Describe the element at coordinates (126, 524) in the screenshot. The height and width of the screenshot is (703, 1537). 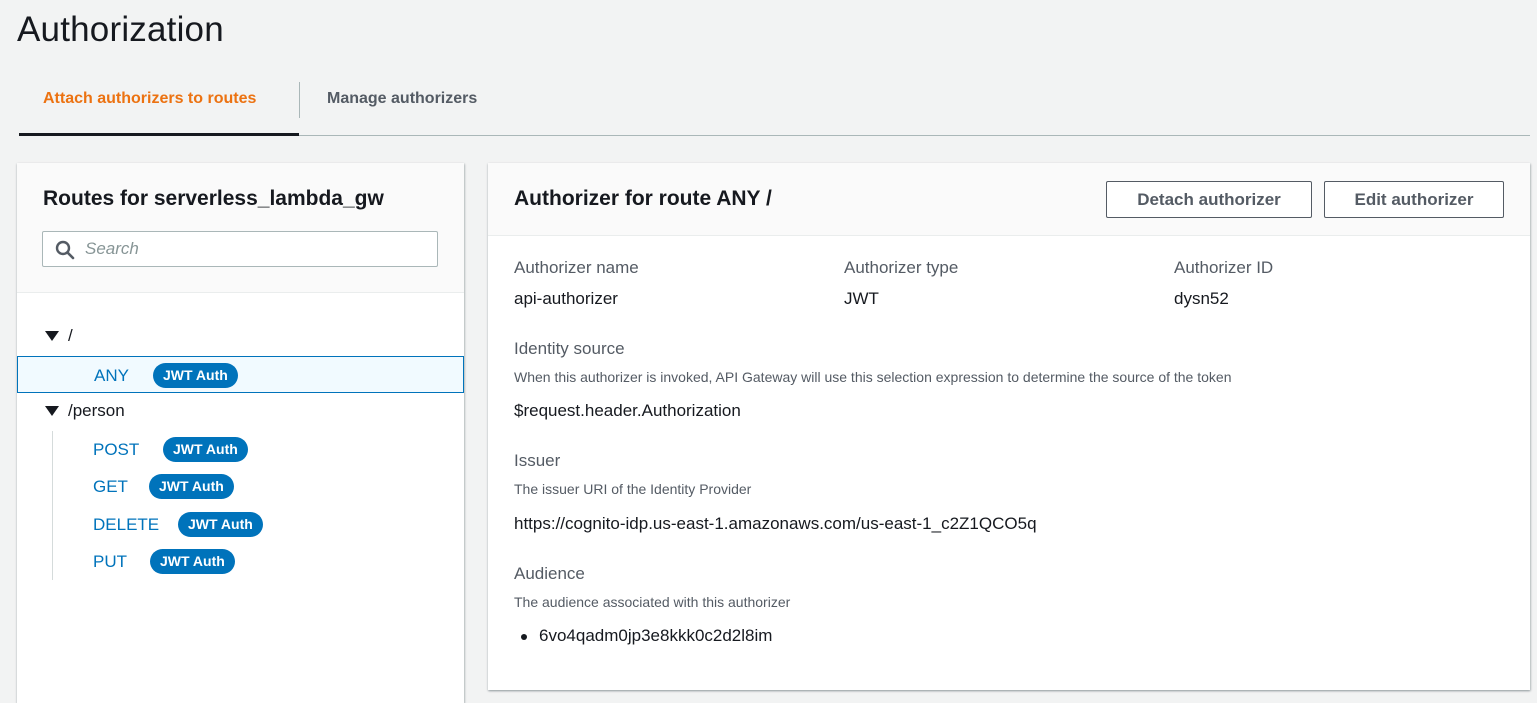
I see `route-method: DELETE` at that location.